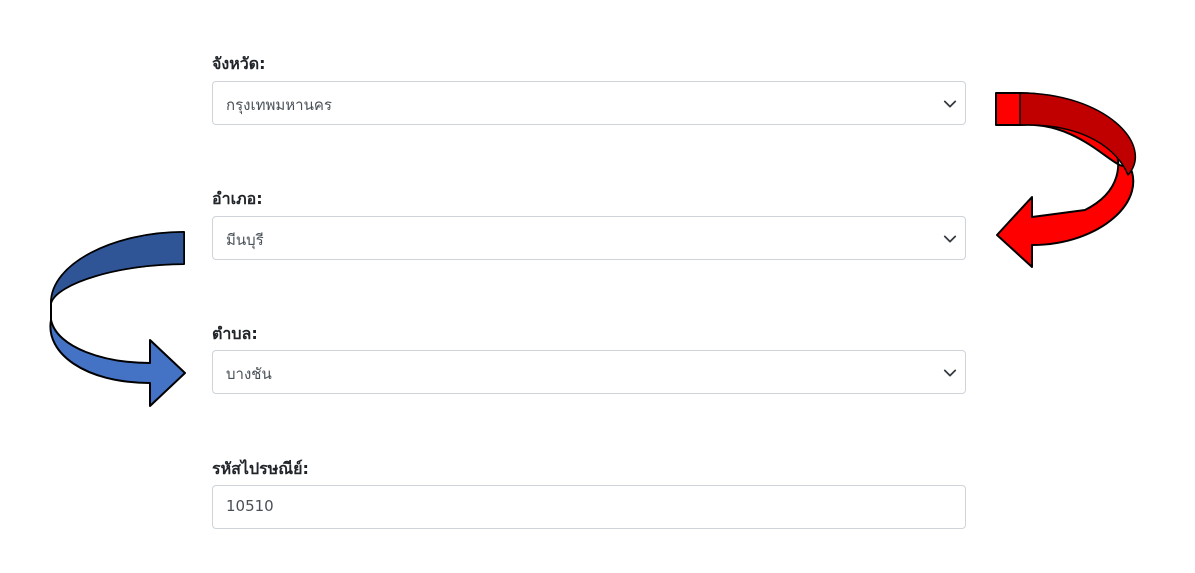 Image resolution: width=1195 pixels, height=573 pixels. Describe the element at coordinates (245, 240) in the screenshot. I see `district-selected-value: มีนบุรี` at that location.